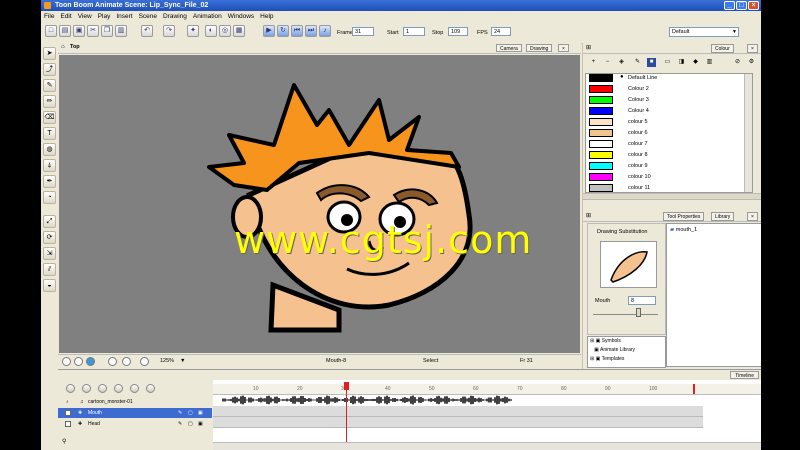 The height and width of the screenshot is (450, 800). I want to click on tab-timeline: Timeline, so click(744, 375).